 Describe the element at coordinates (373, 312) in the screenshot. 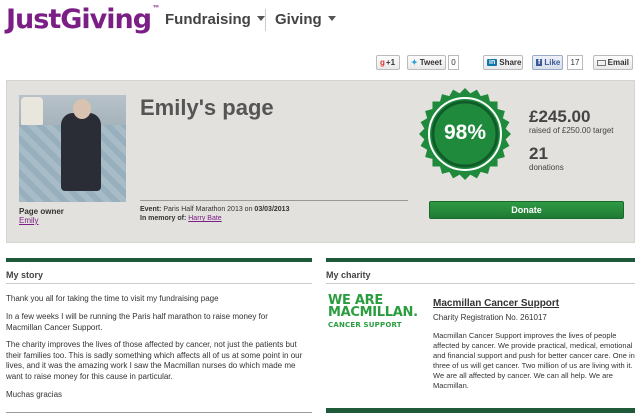

I see `macmillan-logo: WE ARE MACMILLAN. CANCER SUPPORT` at that location.